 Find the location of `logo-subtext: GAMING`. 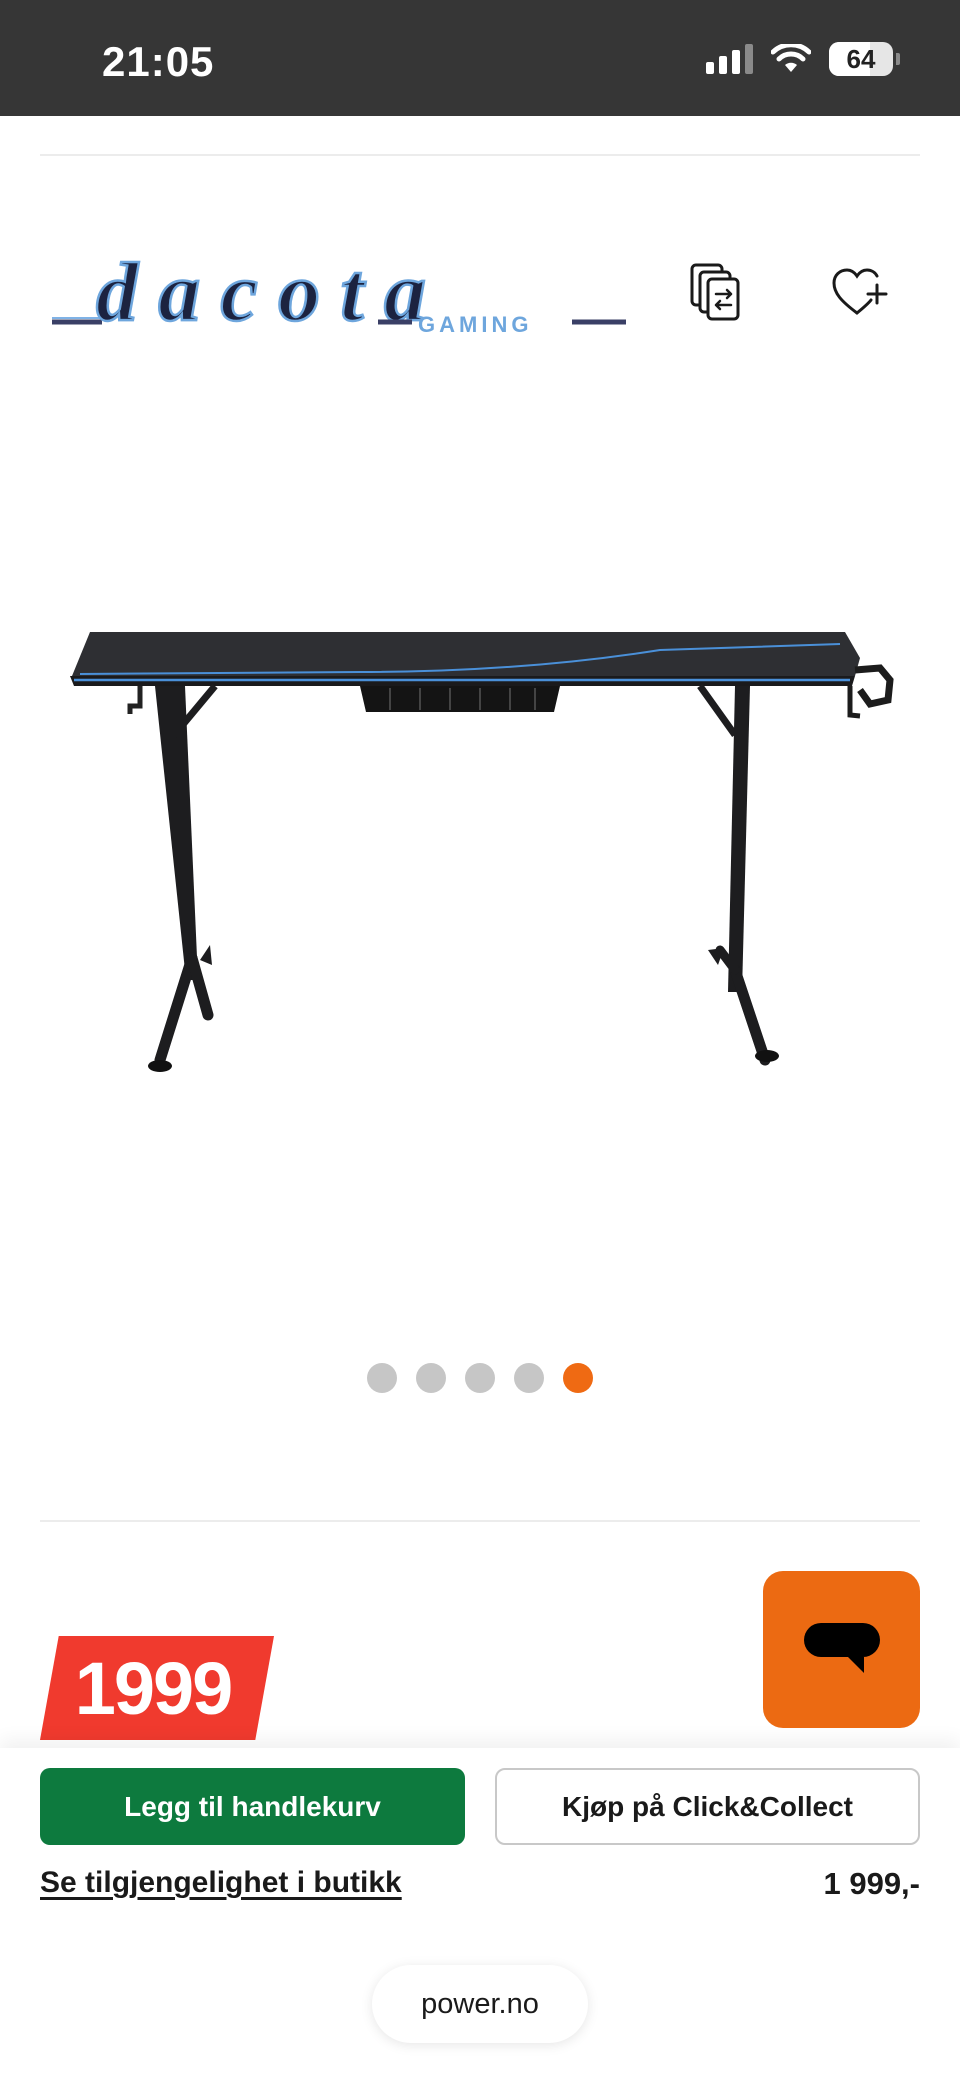

logo-subtext: GAMING is located at coordinates (475, 324).